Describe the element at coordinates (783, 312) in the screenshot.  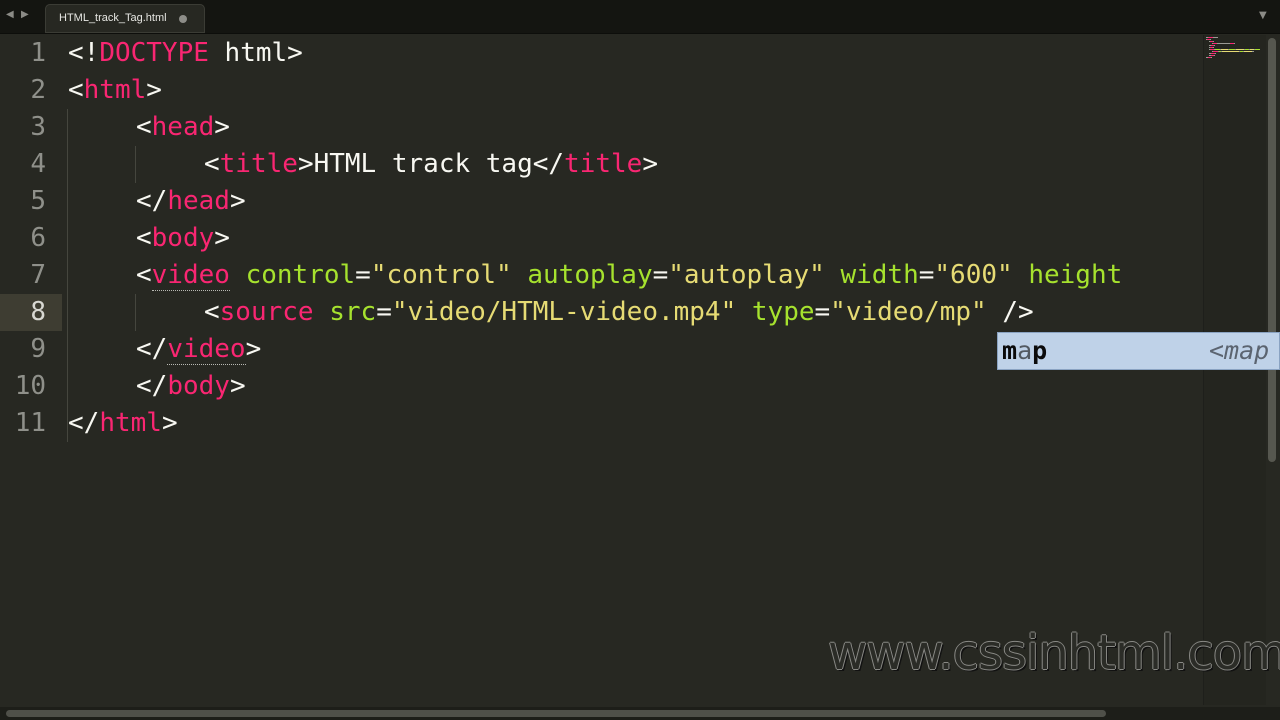
I see `code-token: type` at that location.